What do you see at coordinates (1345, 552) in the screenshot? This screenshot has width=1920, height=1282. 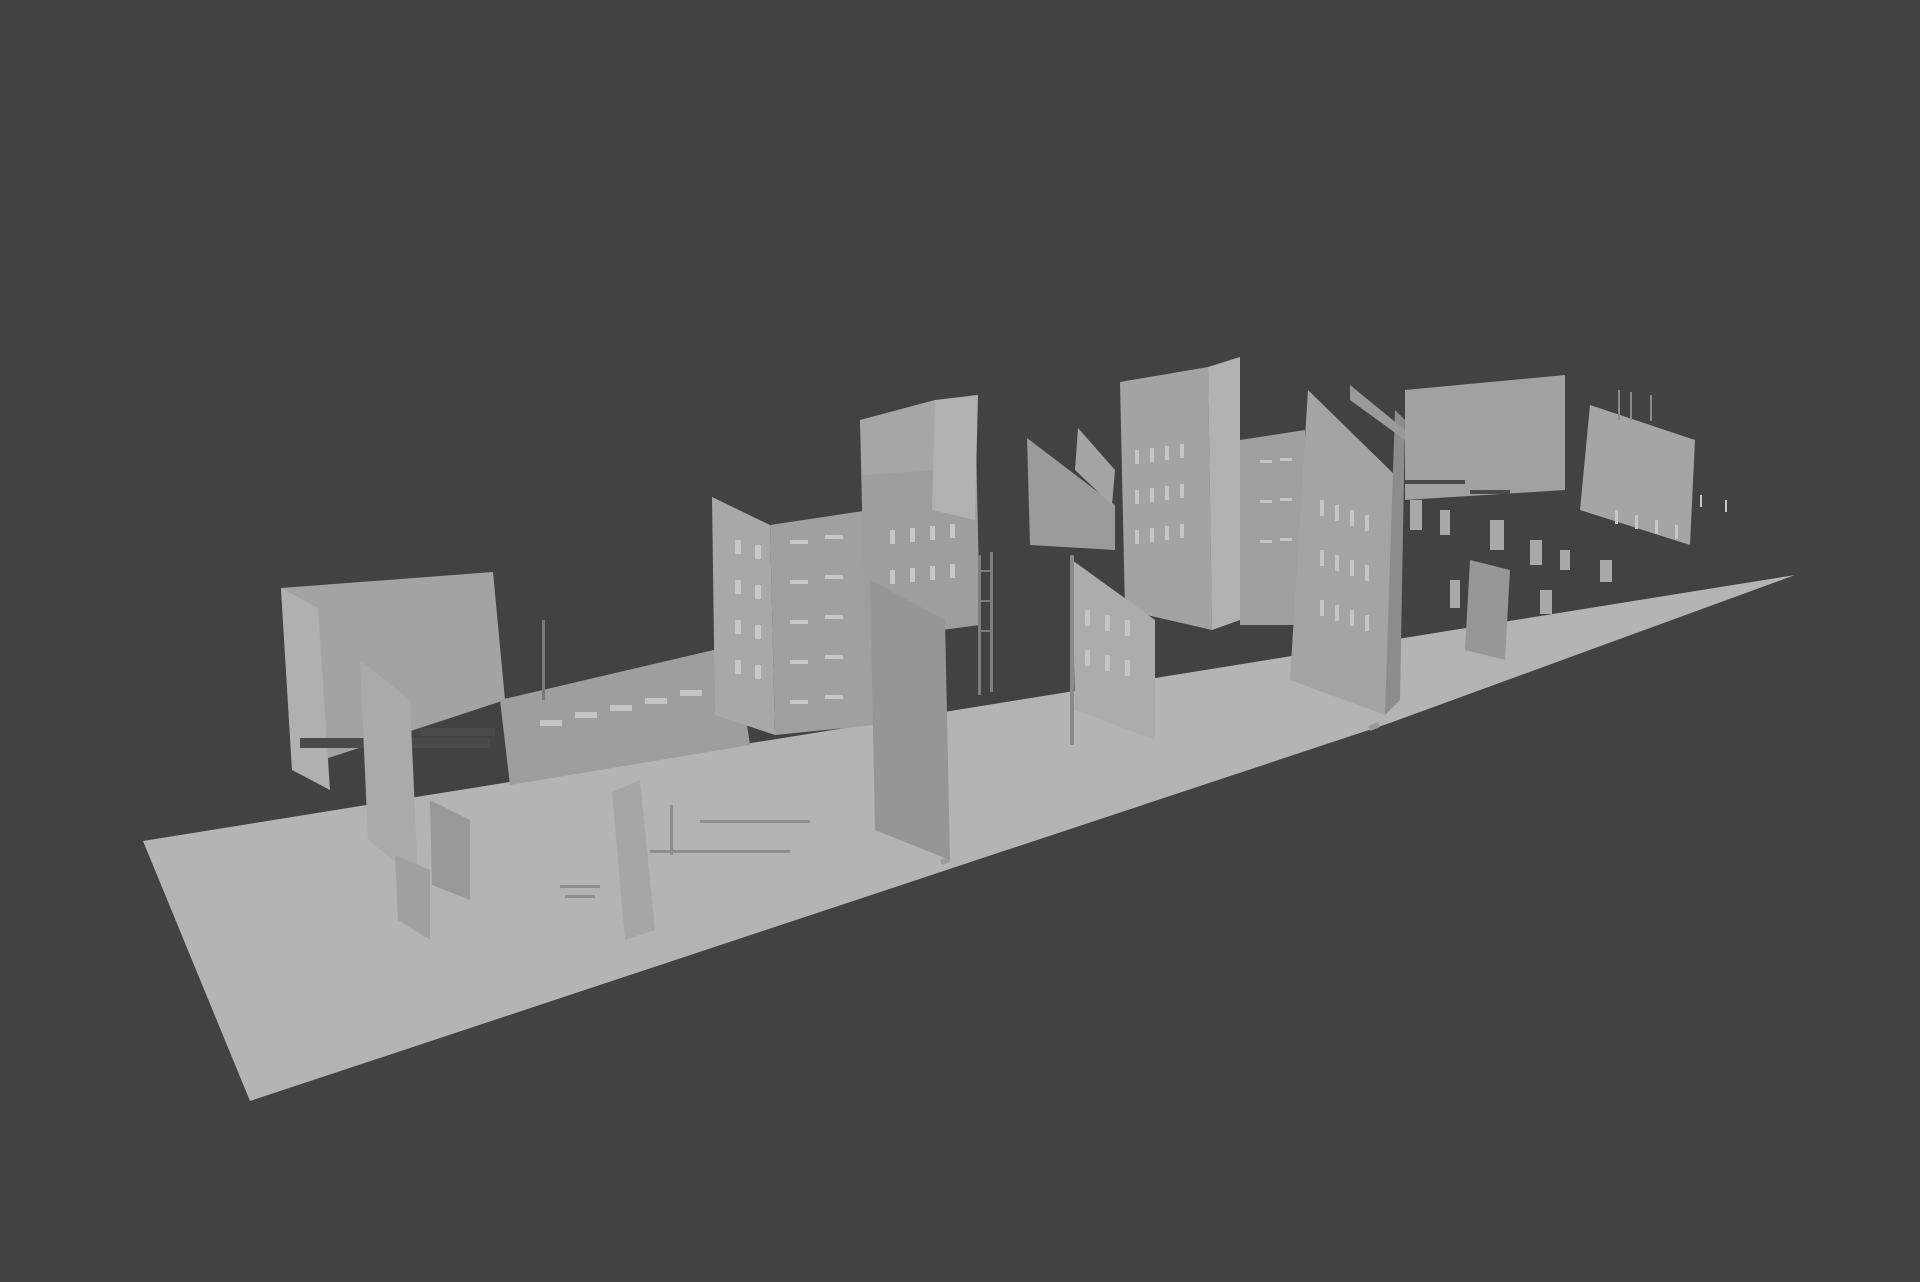 I see `tower-f-face` at bounding box center [1345, 552].